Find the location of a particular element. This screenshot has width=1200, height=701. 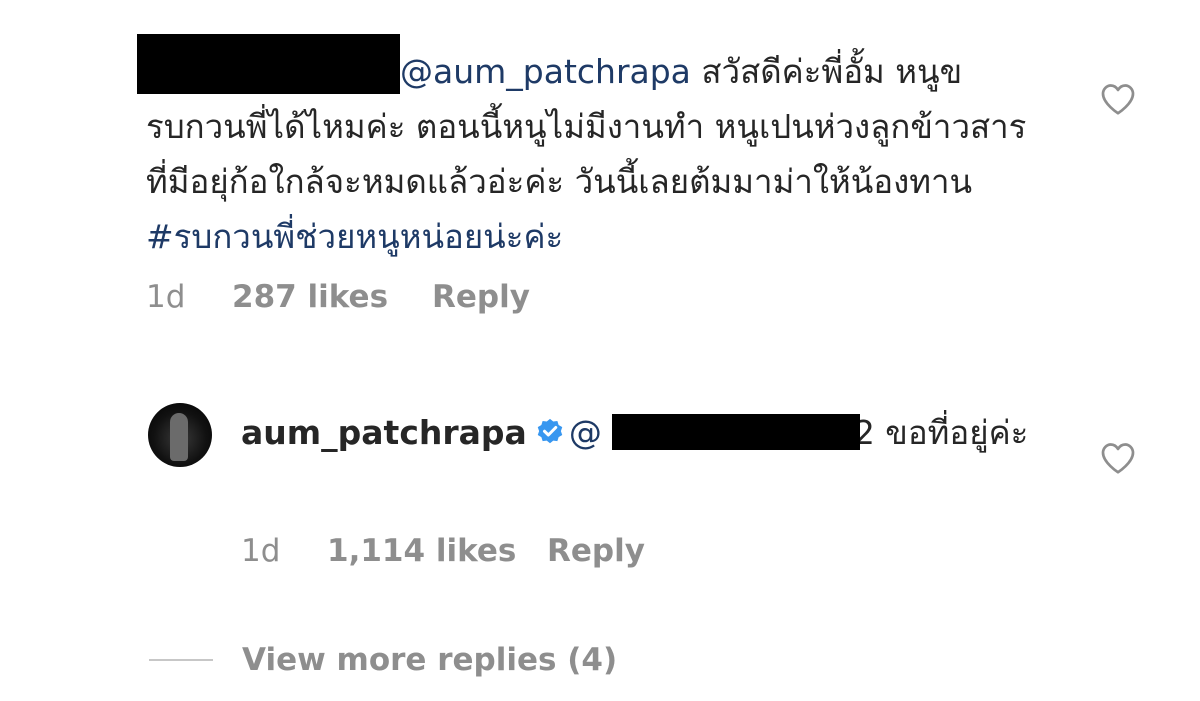

reply-meta: 1d 1,114 likes Reply is located at coordinates (443, 551).